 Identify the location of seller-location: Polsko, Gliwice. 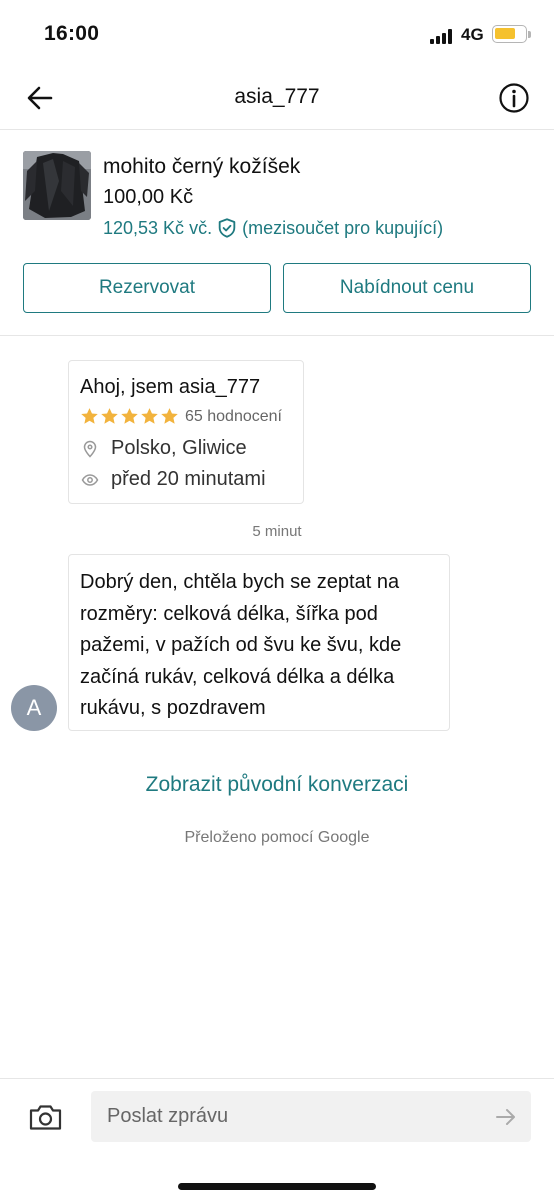
(179, 448).